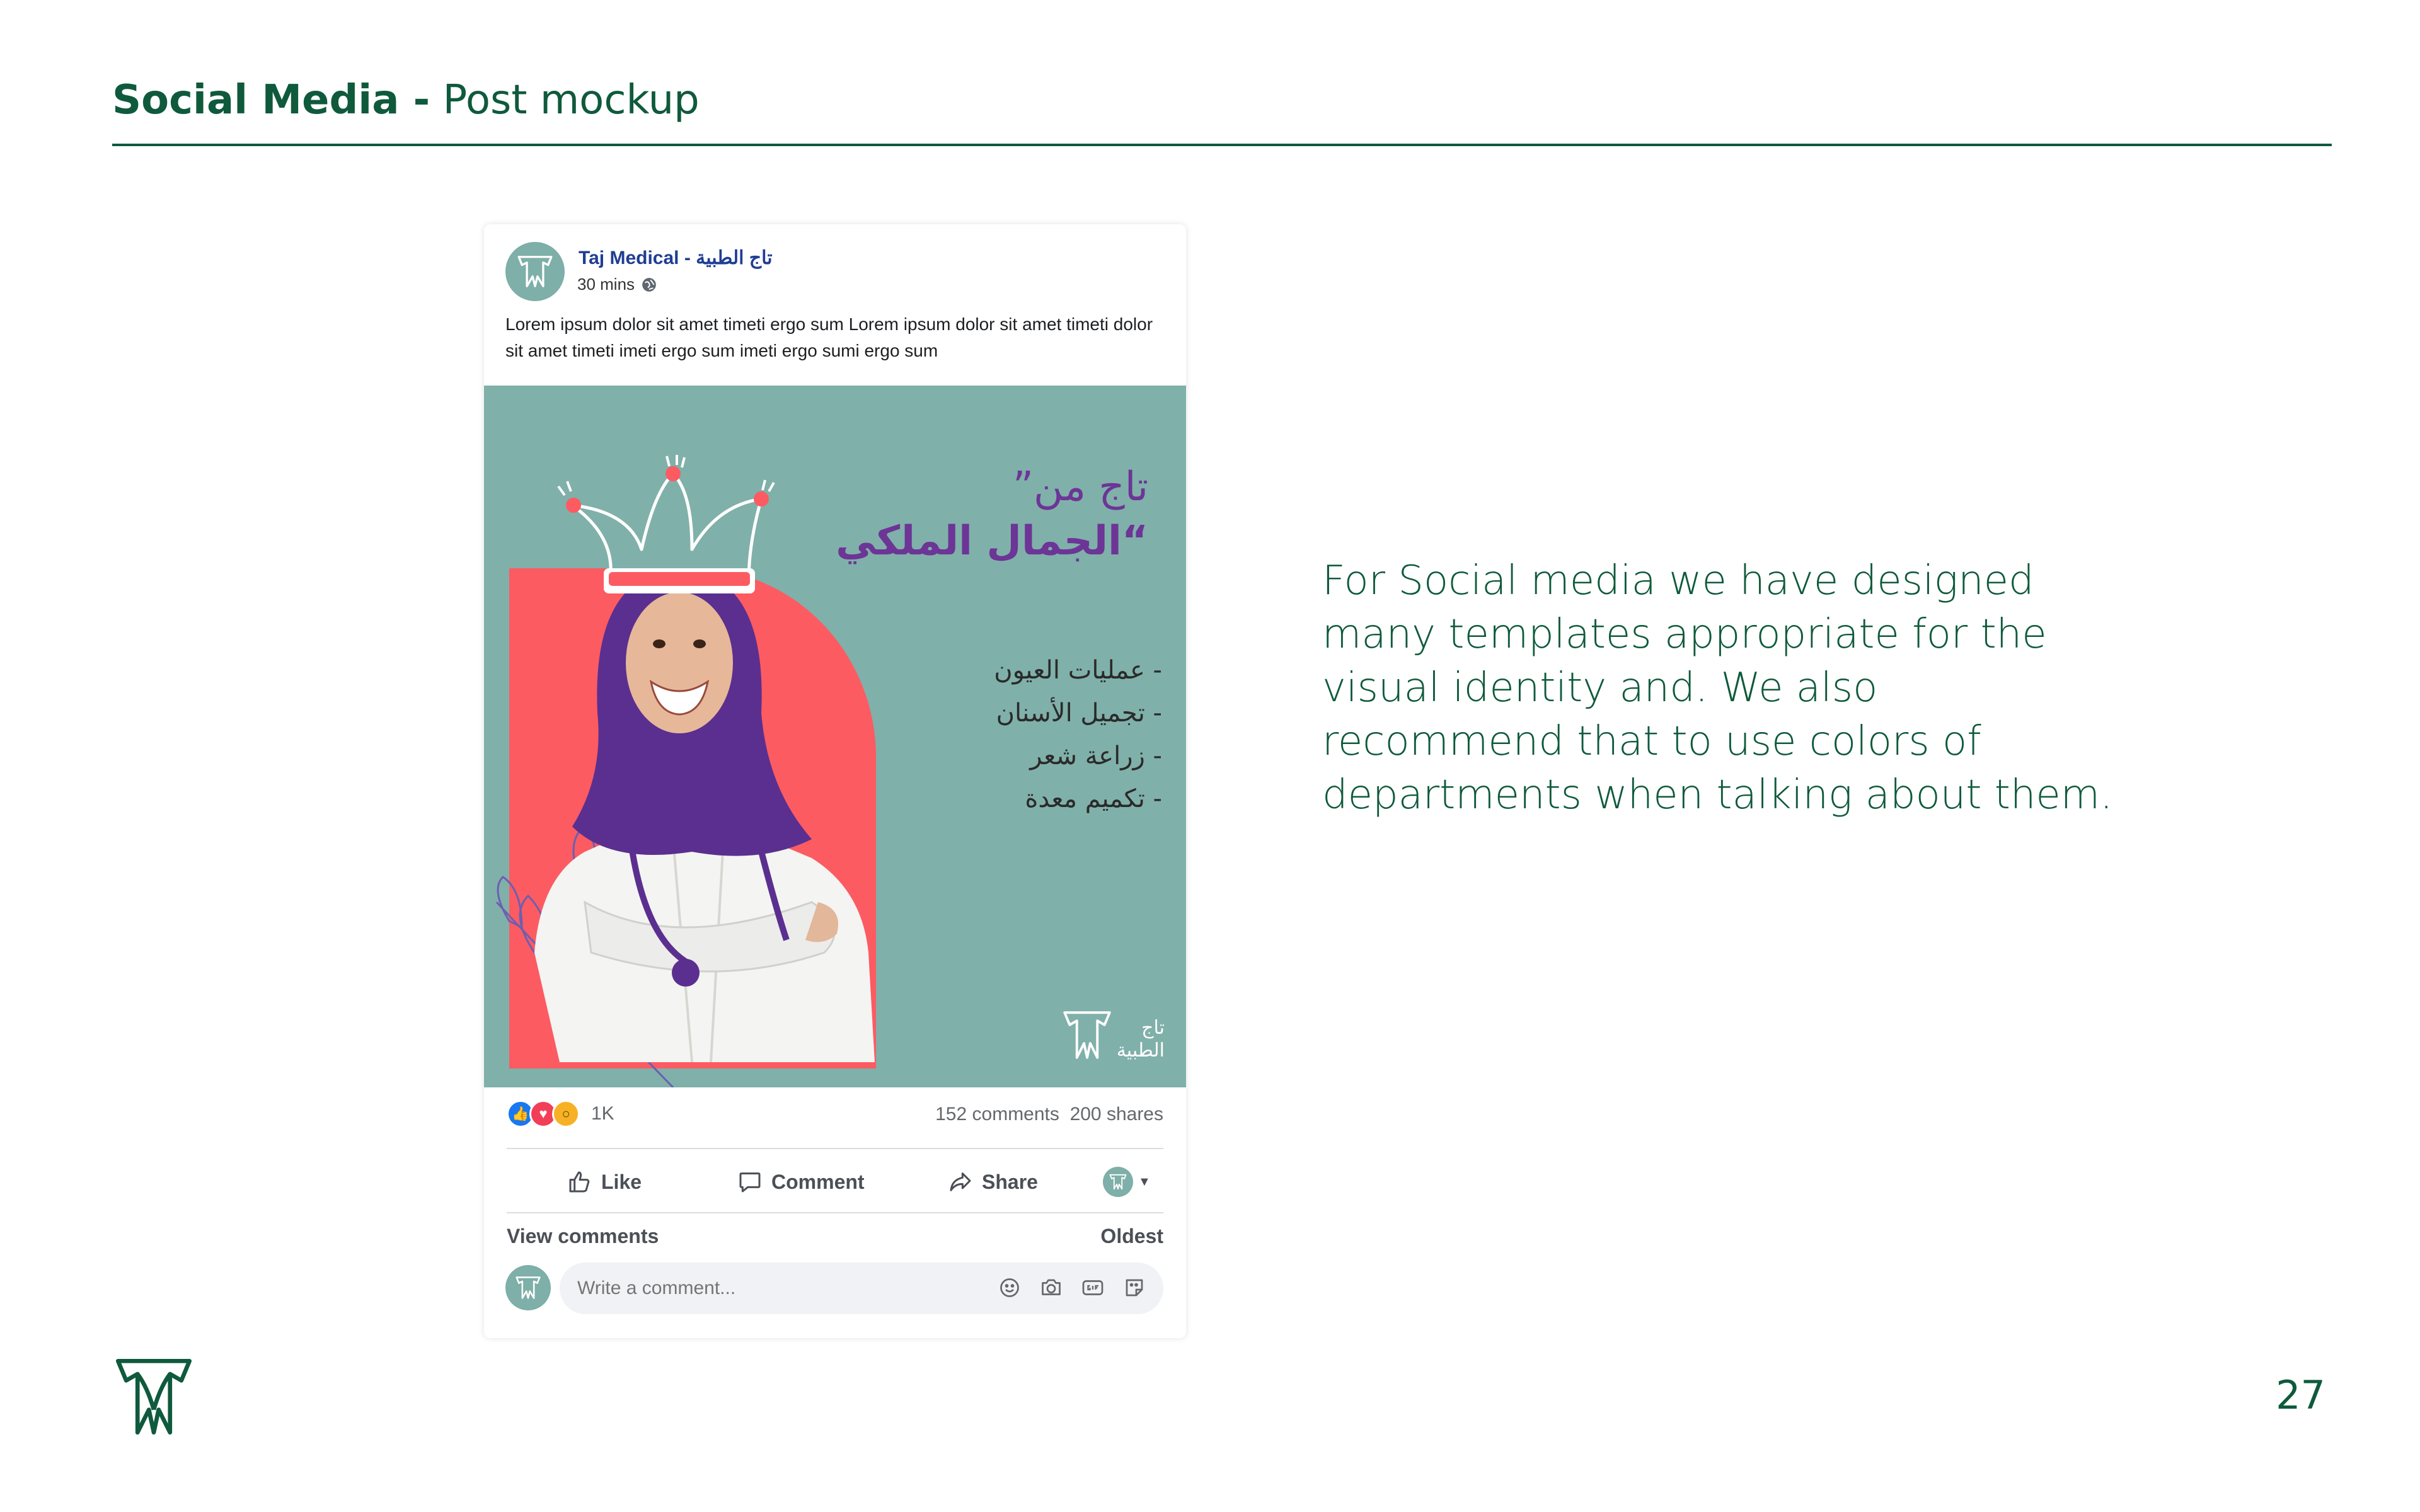  Describe the element at coordinates (1072, 1287) in the screenshot. I see `comment-tools` at that location.